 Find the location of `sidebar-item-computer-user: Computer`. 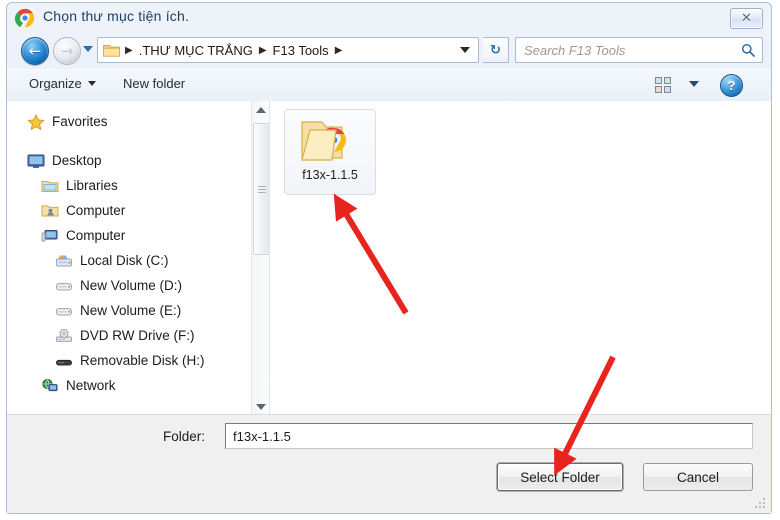

sidebar-item-computer-user: Computer is located at coordinates (138, 210).